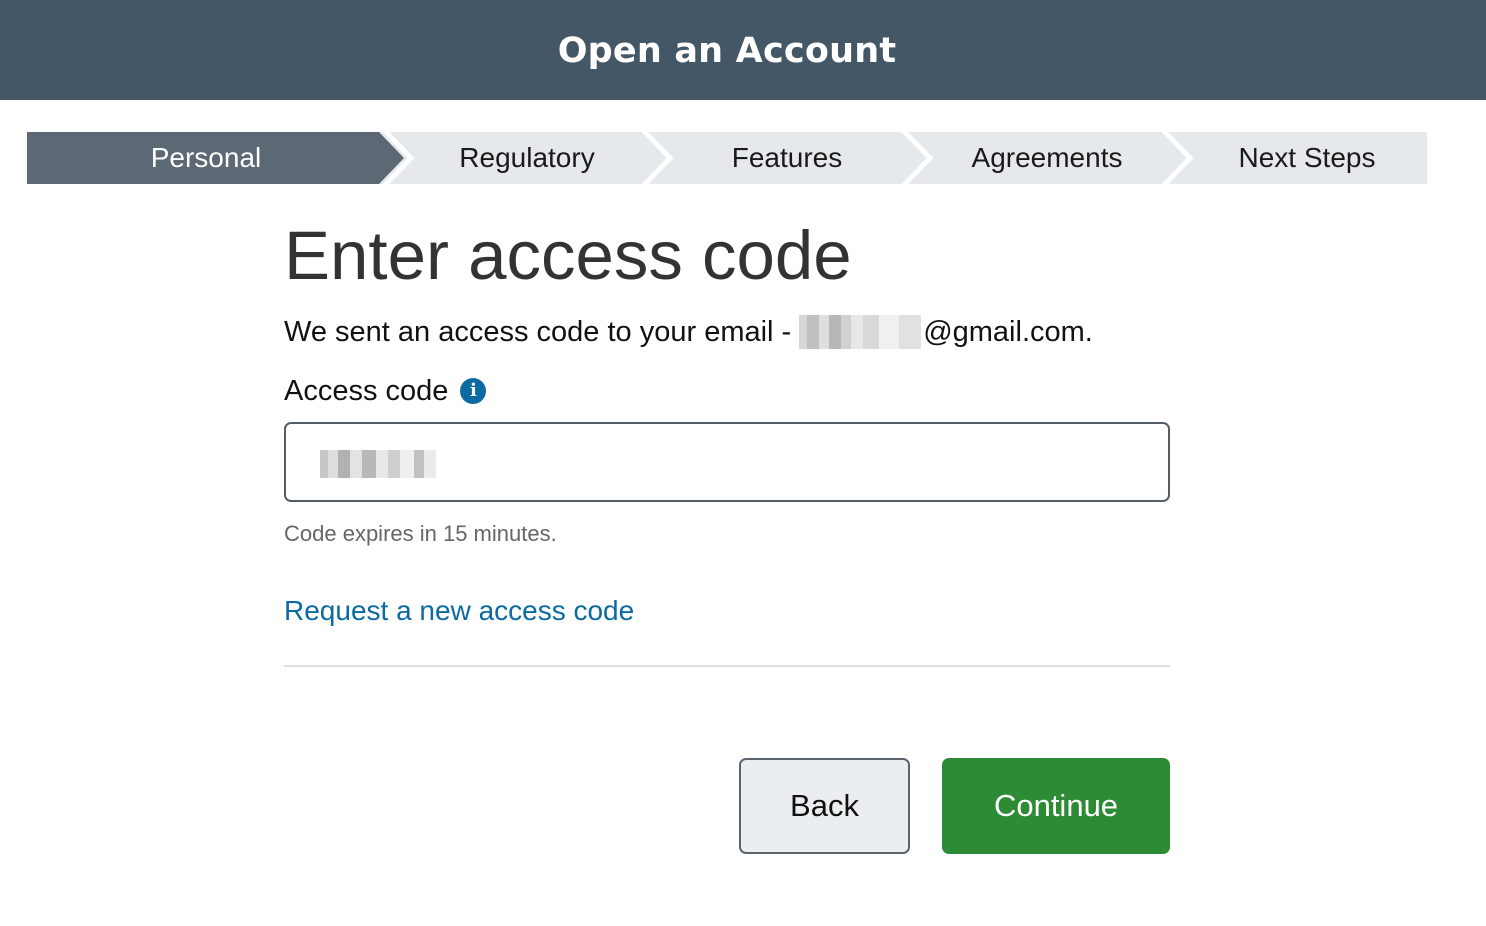 This screenshot has height=926, width=1486. What do you see at coordinates (459, 611) in the screenshot?
I see `request-new-code-link: Request a new access code` at bounding box center [459, 611].